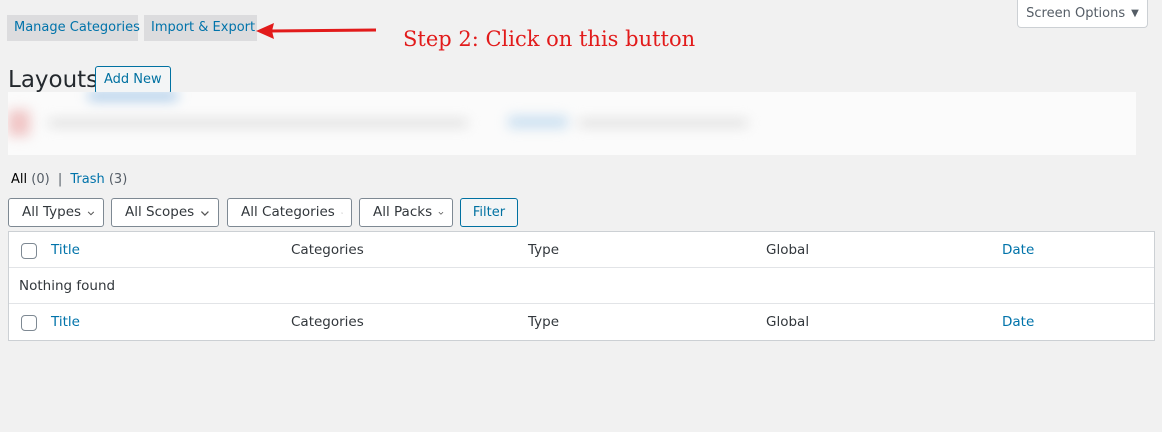 The image size is (1162, 432). What do you see at coordinates (87, 179) in the screenshot?
I see `view-trash-link: Trash` at bounding box center [87, 179].